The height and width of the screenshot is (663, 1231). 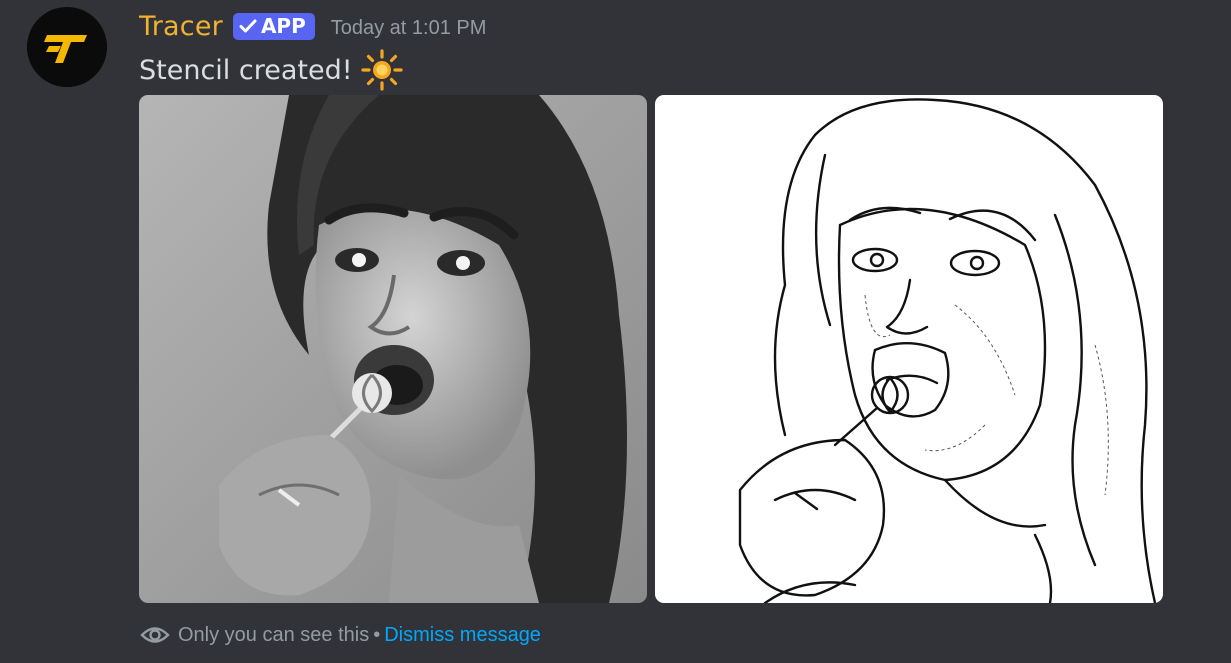 I want to click on tracer-logo-icon, so click(x=67, y=47).